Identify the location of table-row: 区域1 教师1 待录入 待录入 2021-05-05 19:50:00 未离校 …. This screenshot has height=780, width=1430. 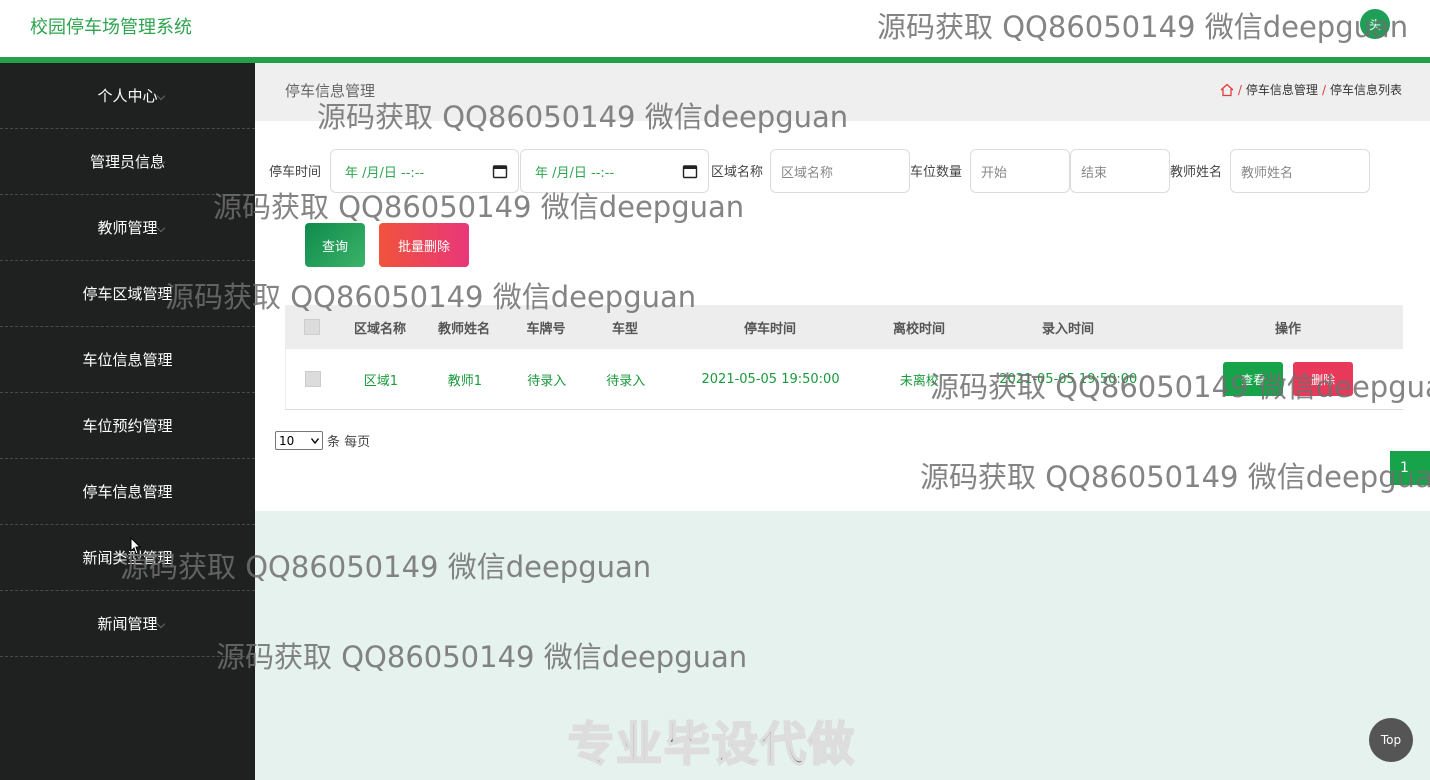
(844, 379).